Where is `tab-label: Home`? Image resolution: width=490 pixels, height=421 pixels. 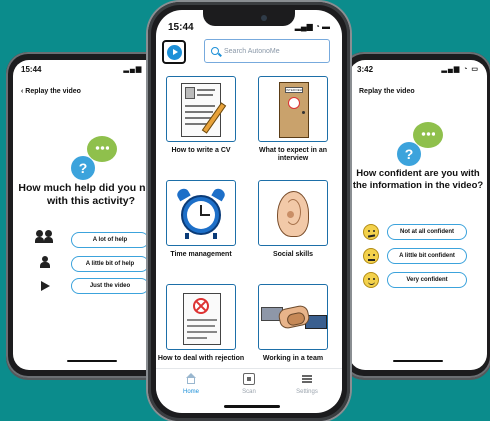 tab-label: Home is located at coordinates (190, 392).